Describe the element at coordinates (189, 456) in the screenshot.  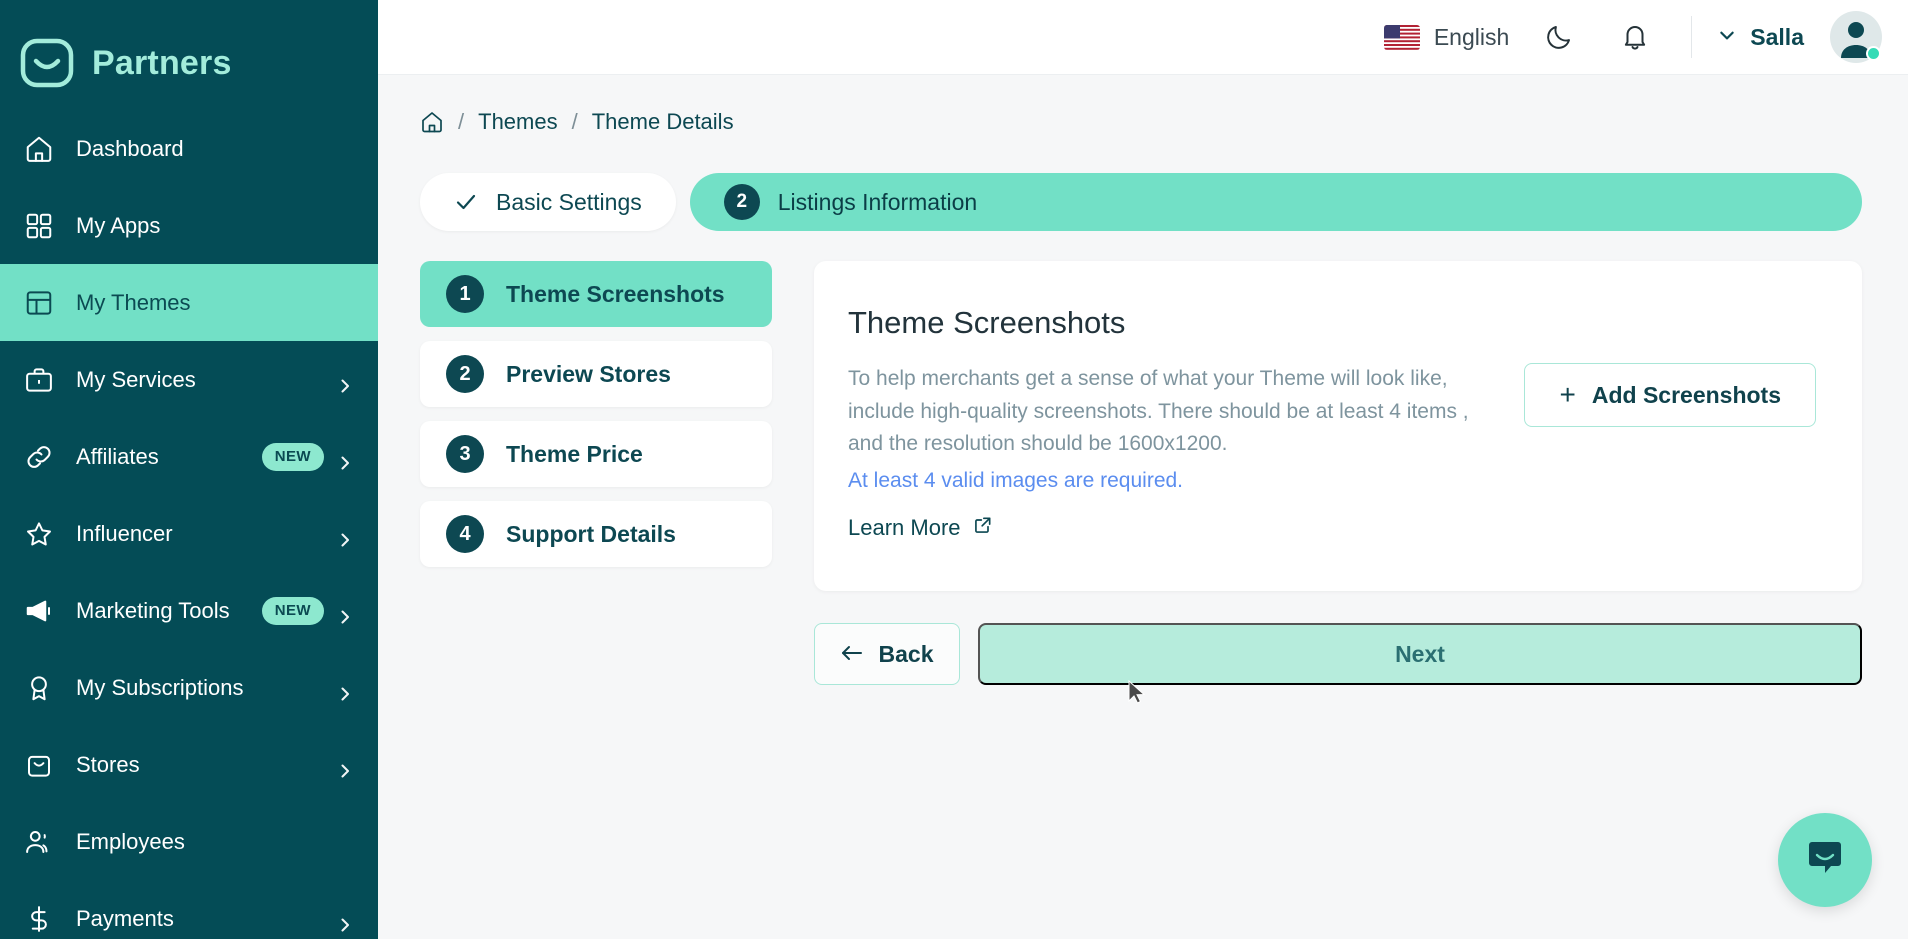
I see `sidebar-item-affiliates: Affiliates NEW` at that location.